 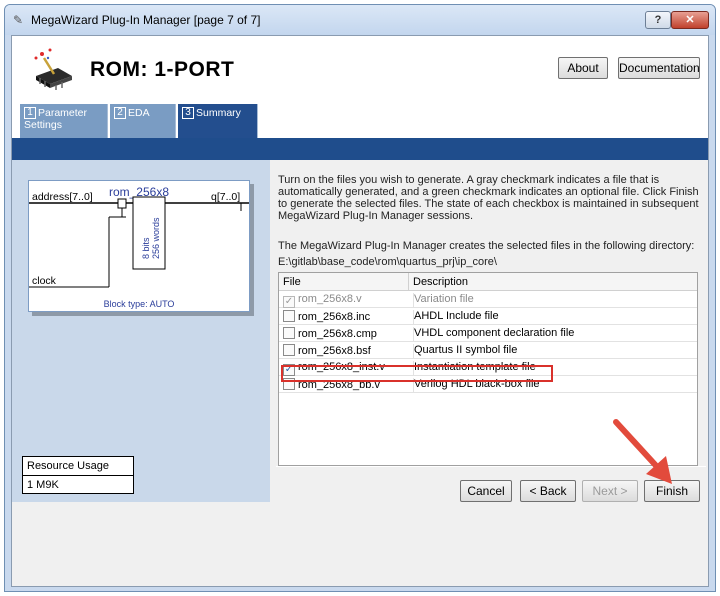 I want to click on chip-icon, so click(x=53, y=69).